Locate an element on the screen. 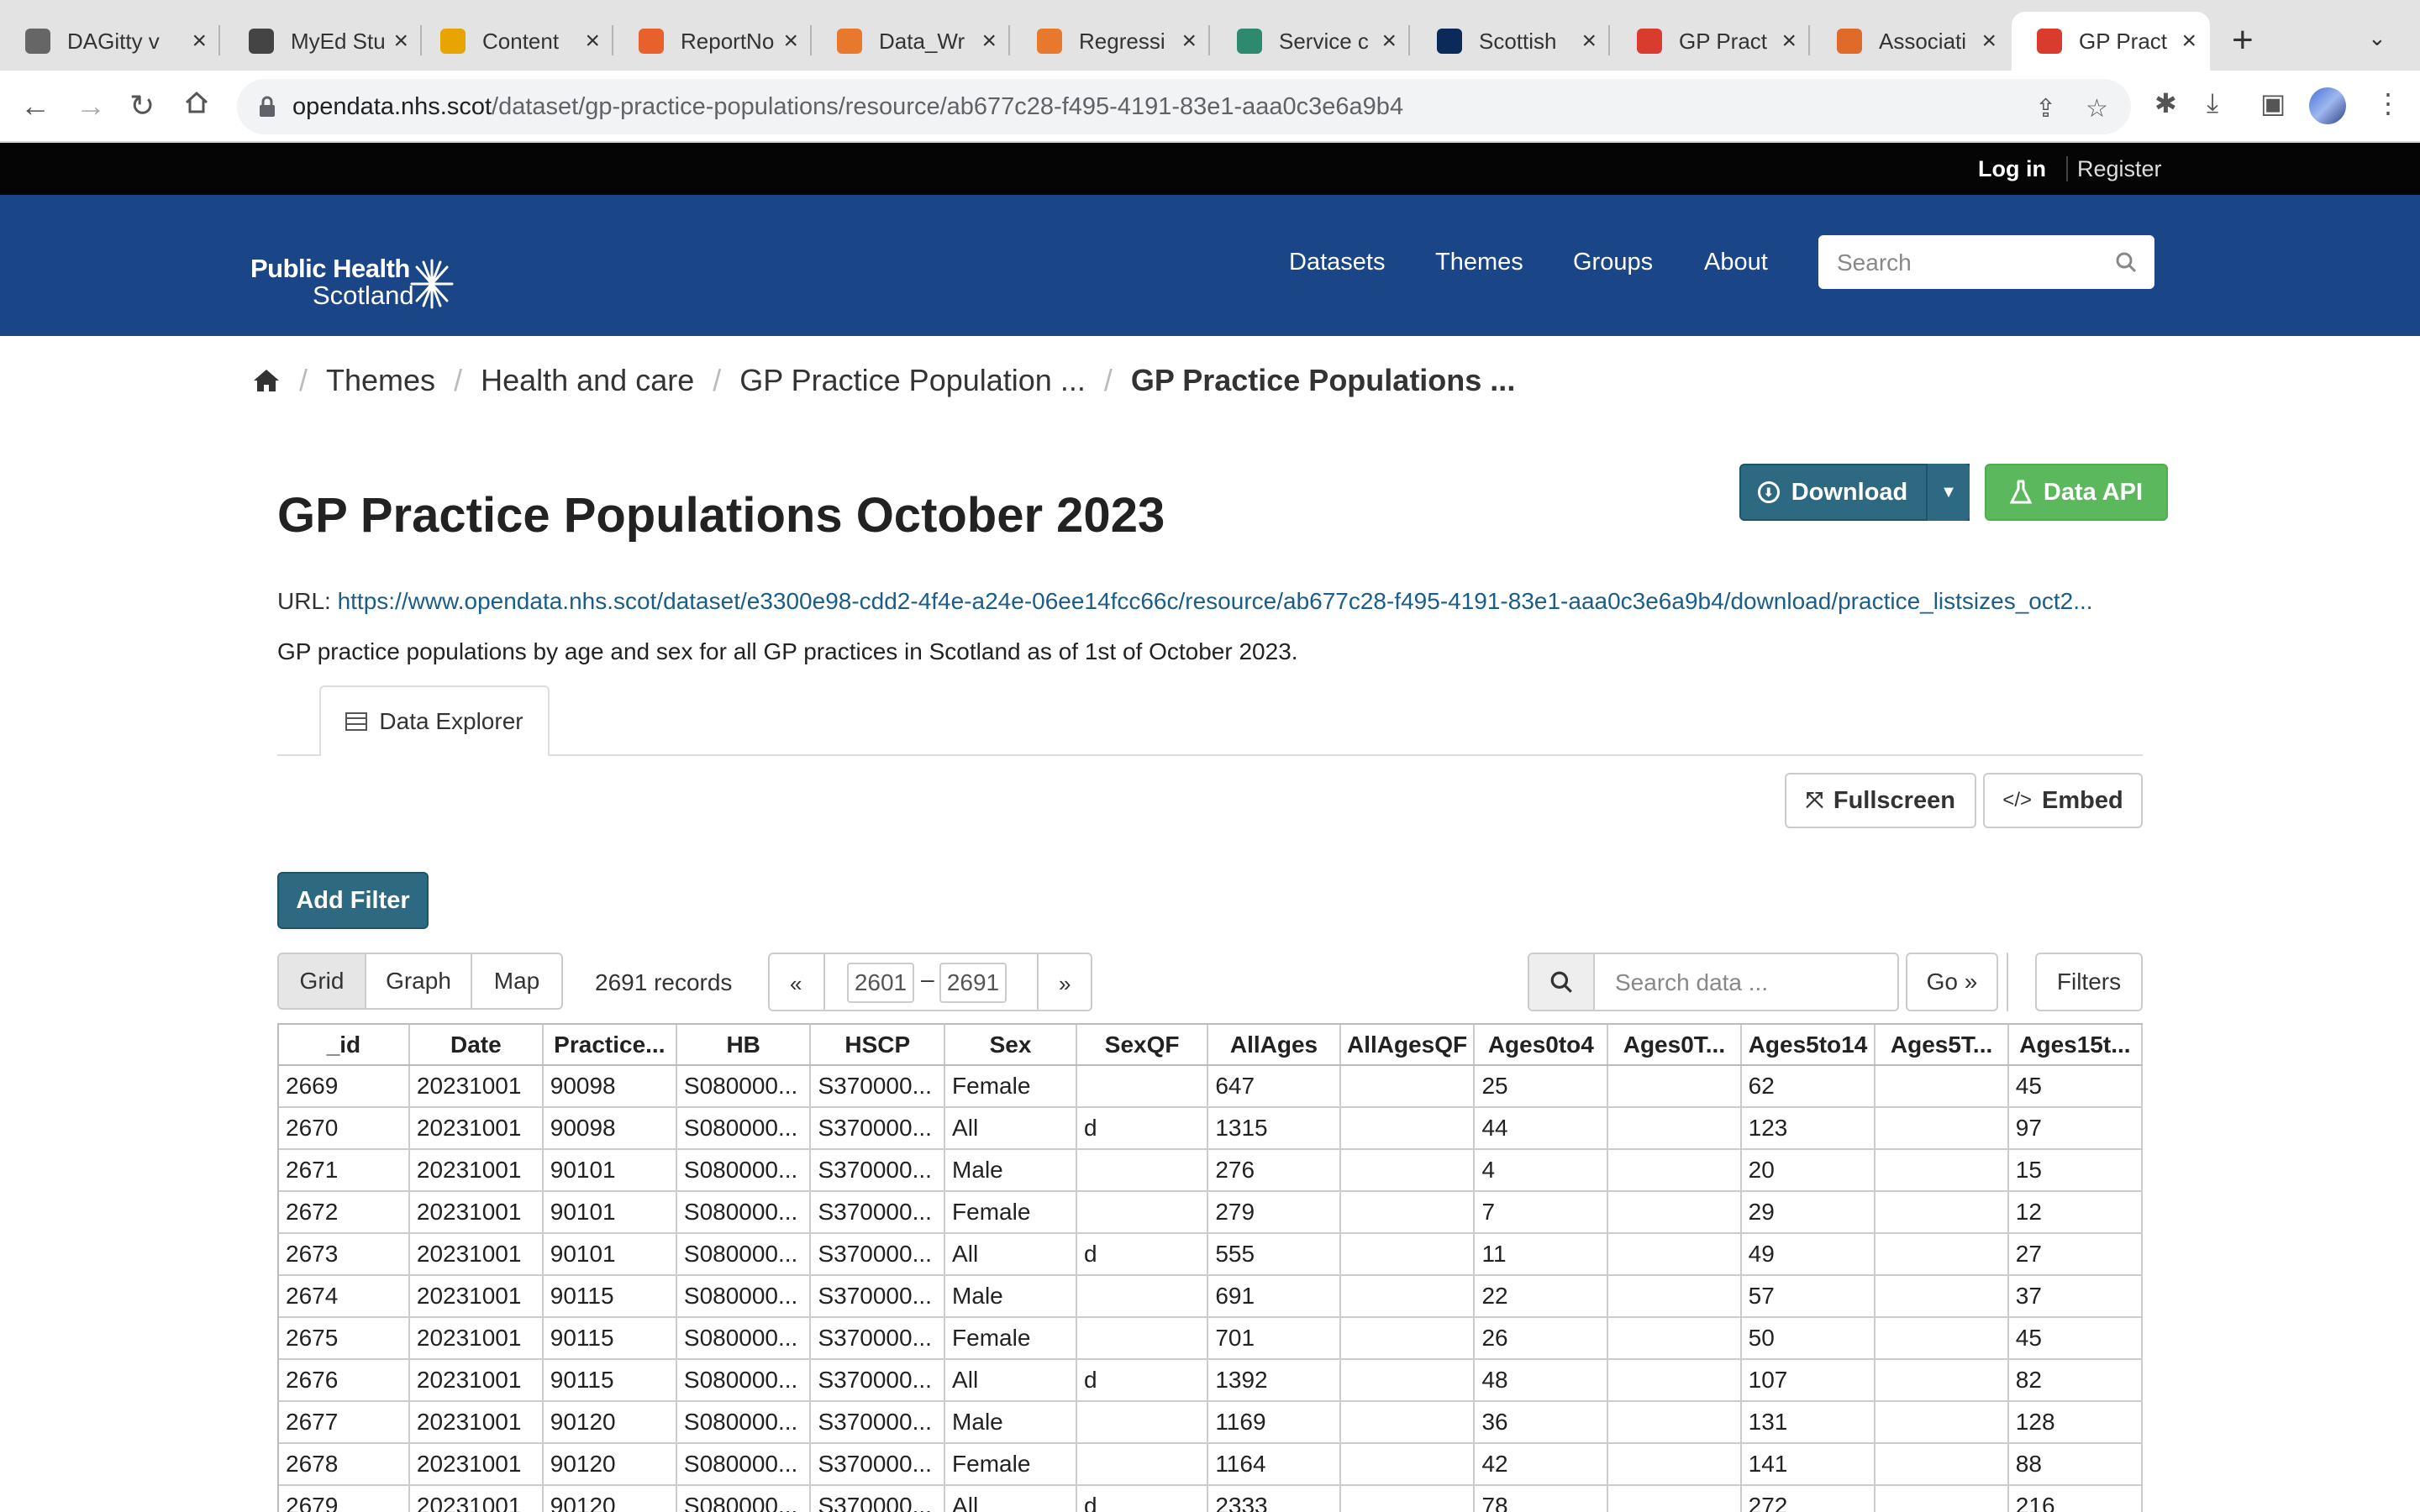  nav-about: About is located at coordinates (1736, 262).